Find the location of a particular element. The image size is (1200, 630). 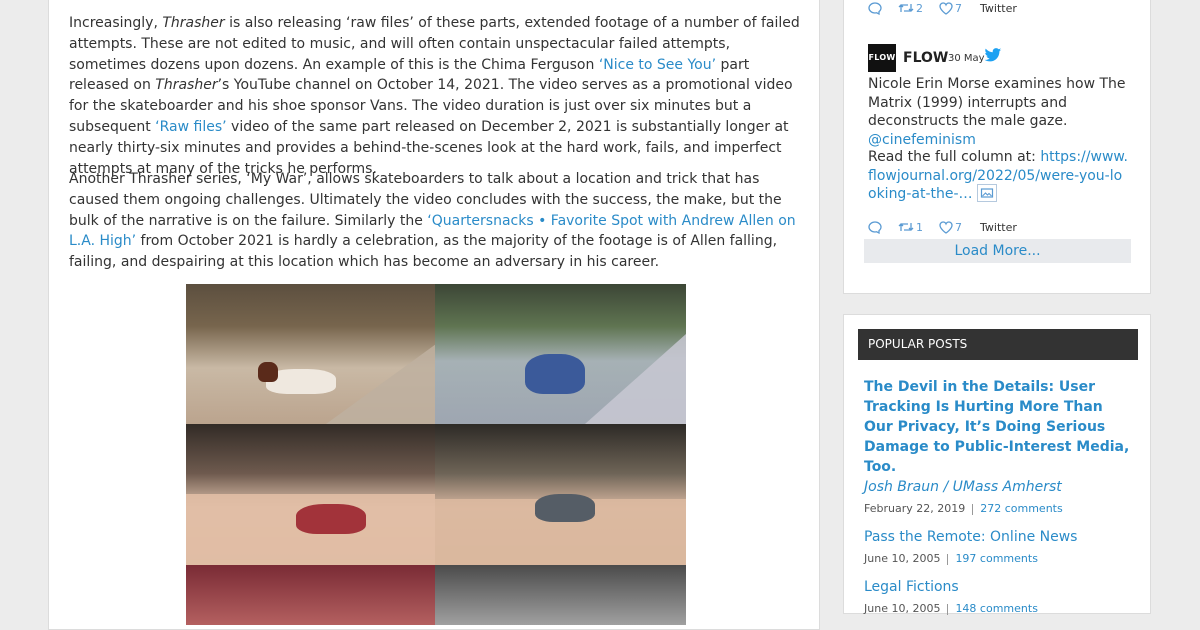

cinefeminism-mention-link: @cinefeminism is located at coordinates (922, 140).